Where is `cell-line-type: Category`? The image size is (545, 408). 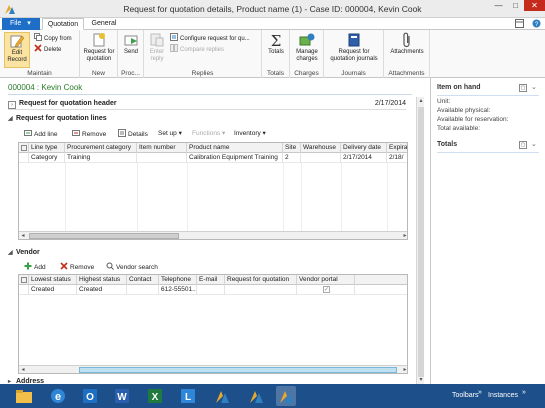
cell-line-type: Category is located at coordinates (47, 158).